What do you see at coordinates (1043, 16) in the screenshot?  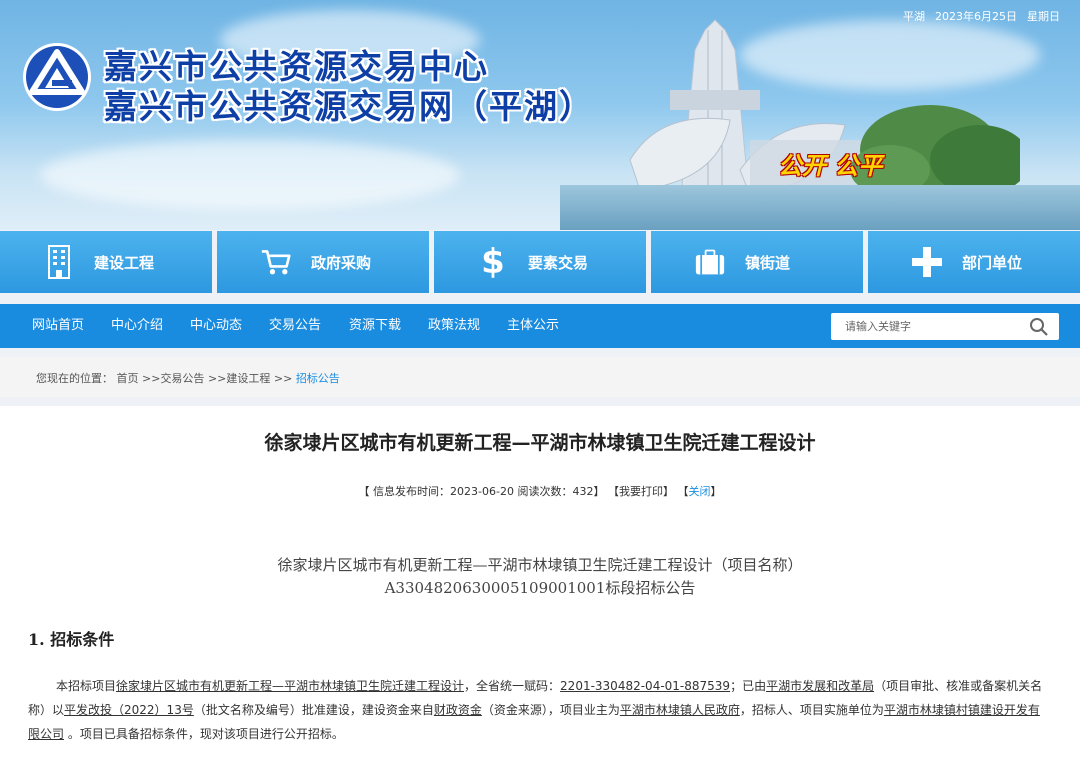 I see `weekday-label: 星期日` at bounding box center [1043, 16].